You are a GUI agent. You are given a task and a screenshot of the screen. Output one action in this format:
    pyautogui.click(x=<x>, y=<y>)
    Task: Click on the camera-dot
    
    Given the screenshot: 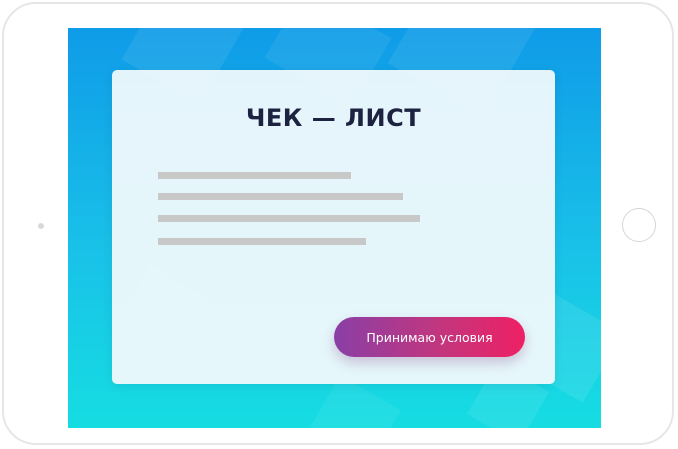 What is the action you would take?
    pyautogui.click(x=41, y=226)
    